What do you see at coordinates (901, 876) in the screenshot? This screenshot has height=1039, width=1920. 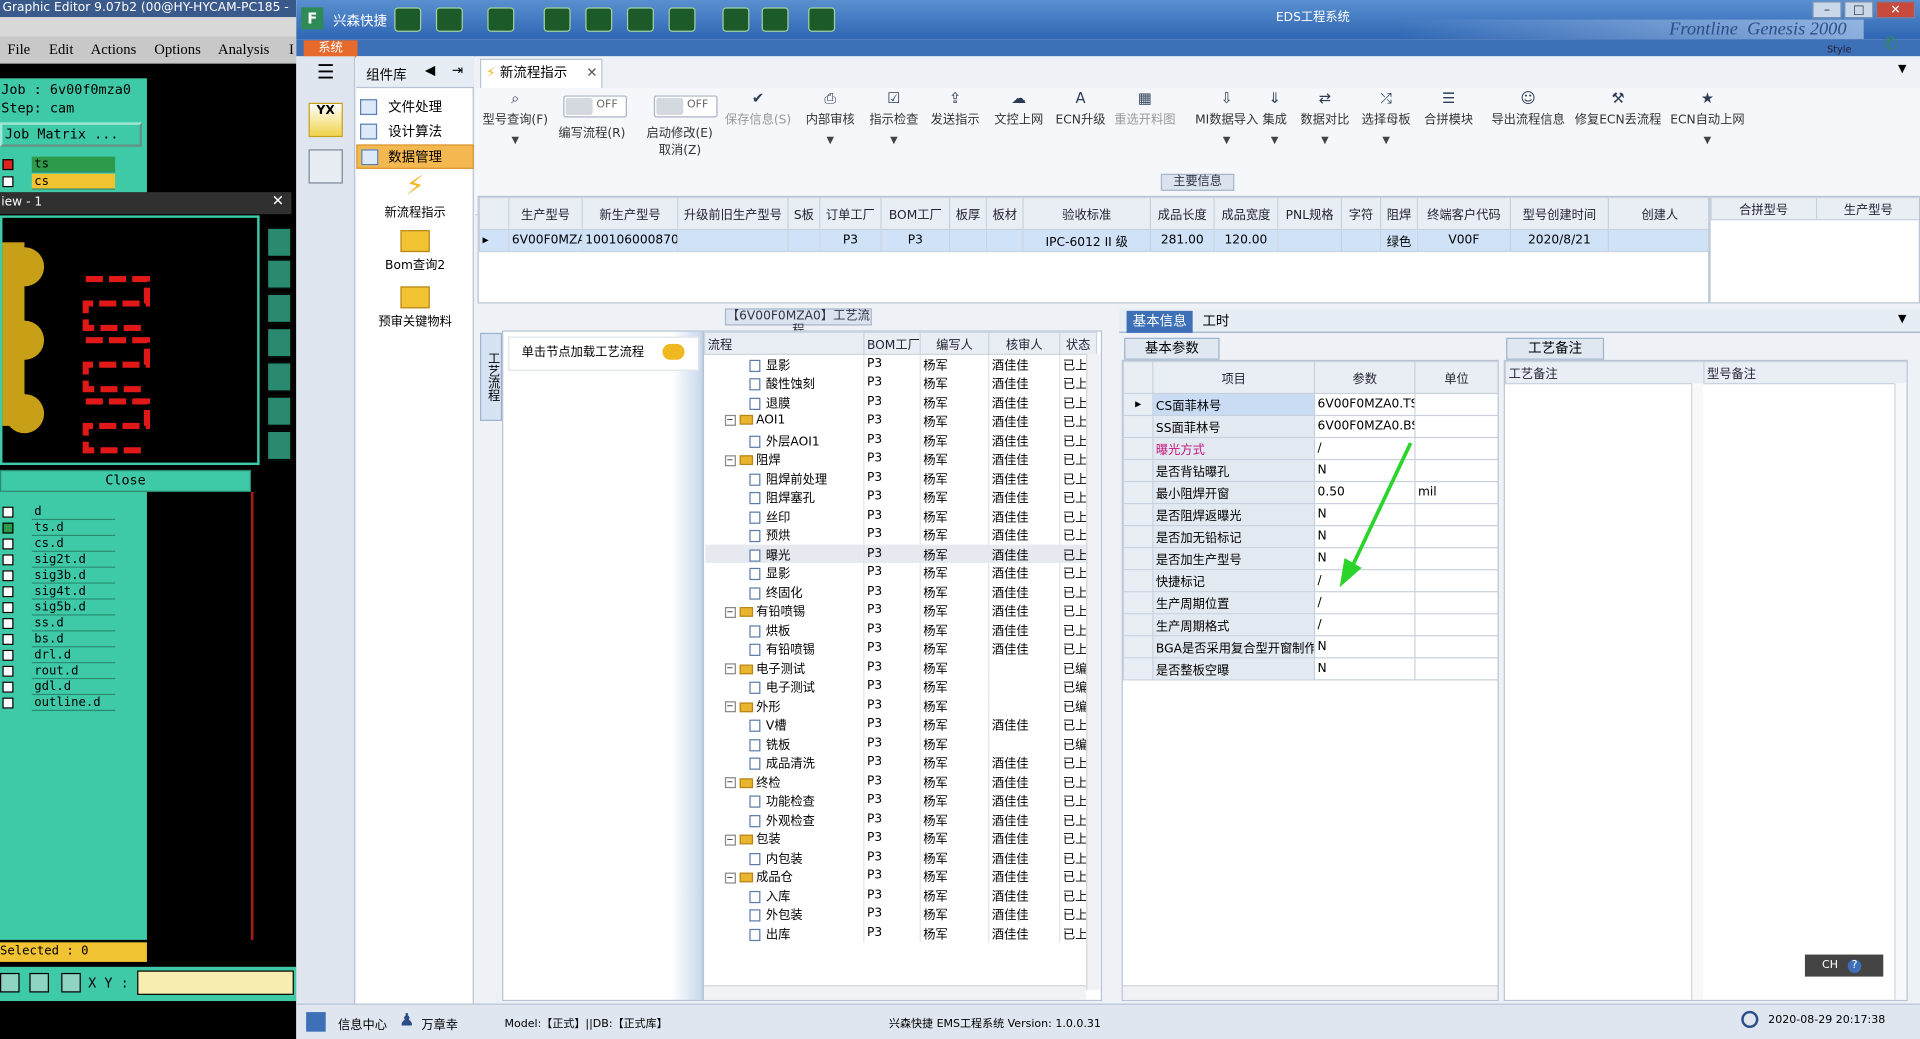 I see `table-row: − 成品仓 P3 杨军 酒佳佳 已上F` at bounding box center [901, 876].